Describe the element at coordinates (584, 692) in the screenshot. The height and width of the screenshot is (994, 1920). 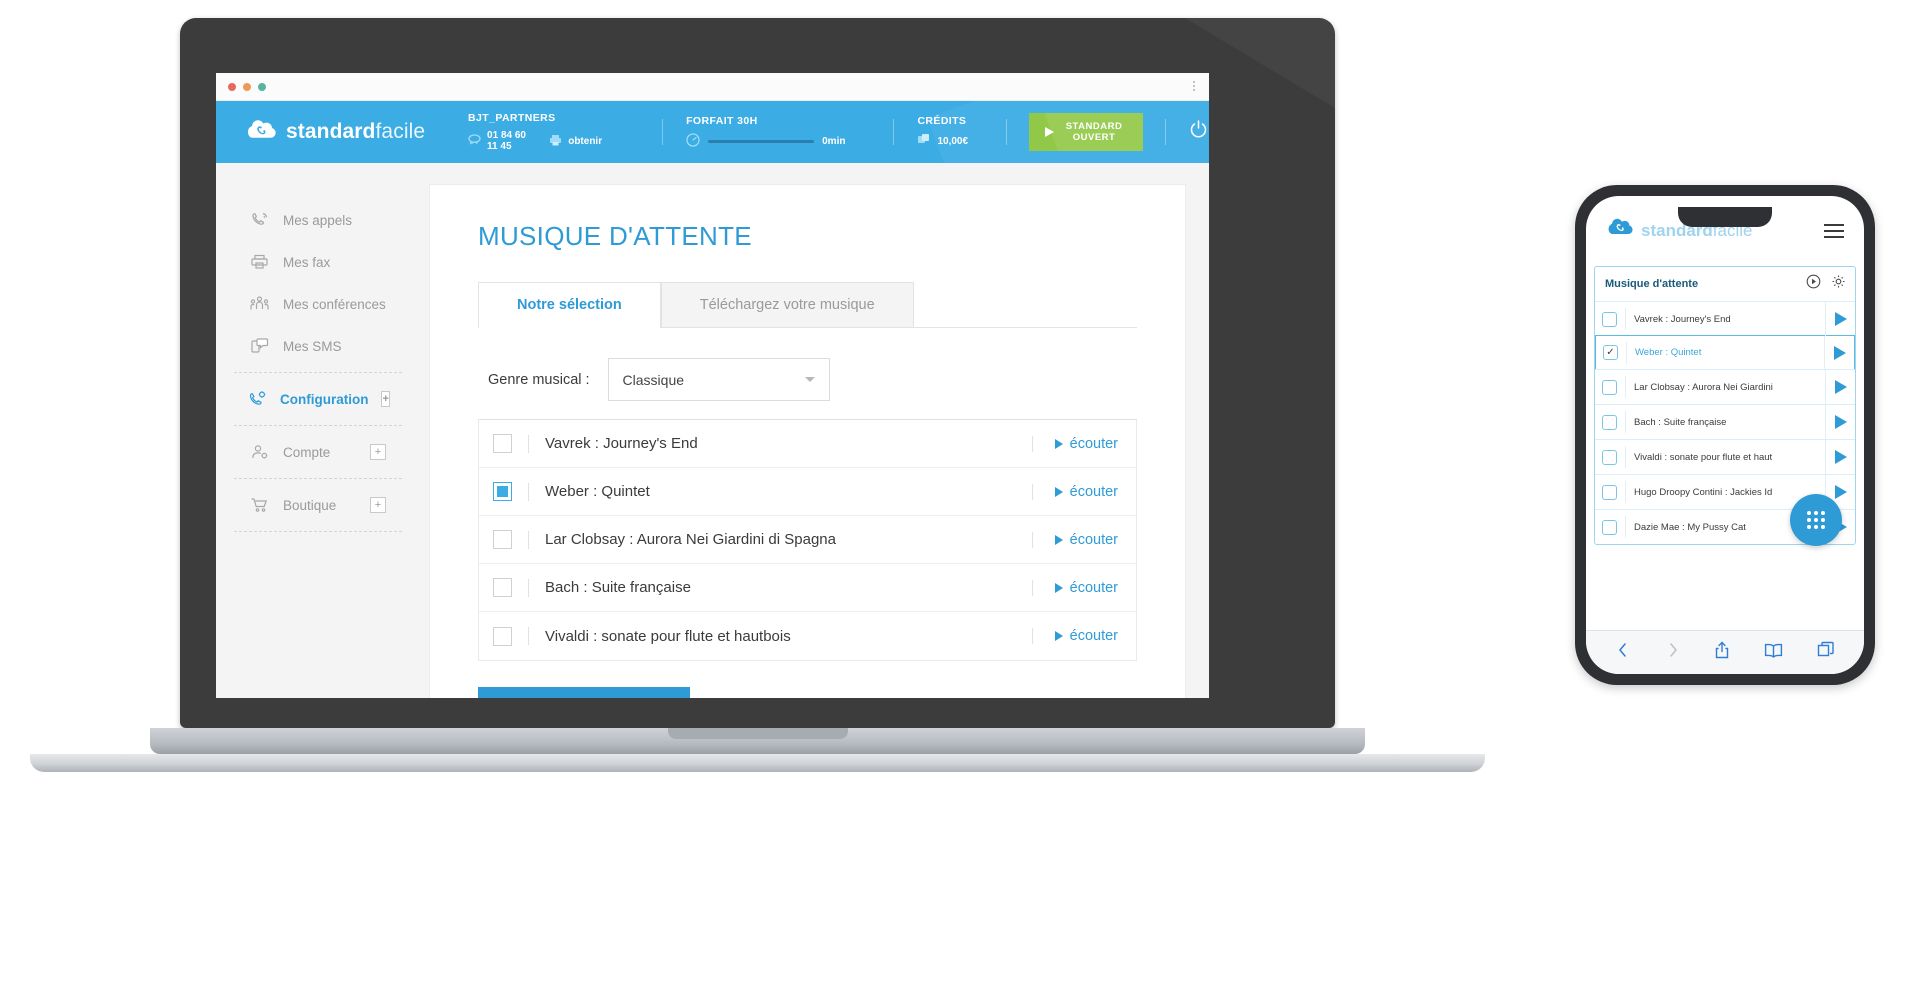
I see `ecouter-mon-annonce-button: ÉCOUTER MON ANNONCE` at that location.